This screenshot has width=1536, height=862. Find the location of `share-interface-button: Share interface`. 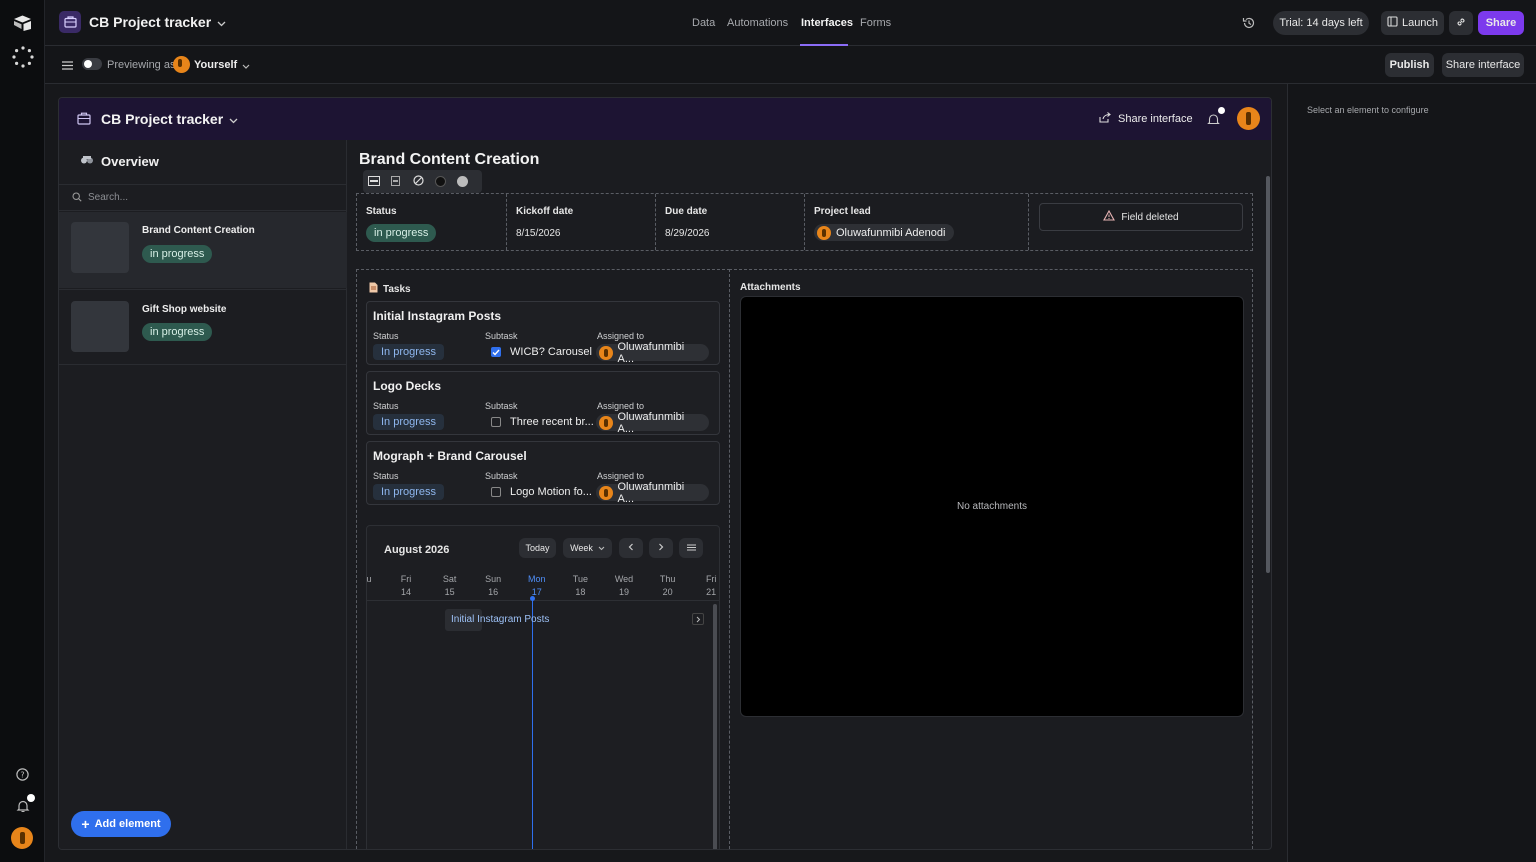

share-interface-button: Share interface is located at coordinates (1483, 65).